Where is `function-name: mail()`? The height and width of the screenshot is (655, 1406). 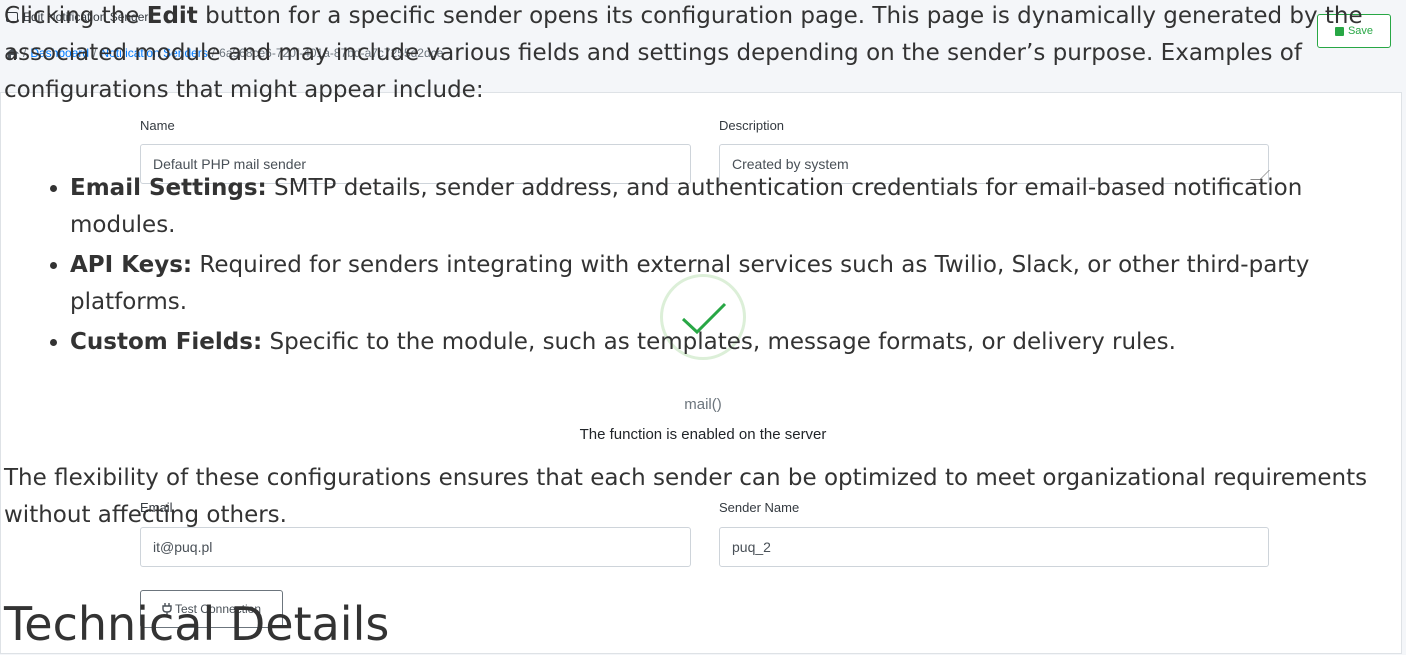
function-name: mail() is located at coordinates (703, 404).